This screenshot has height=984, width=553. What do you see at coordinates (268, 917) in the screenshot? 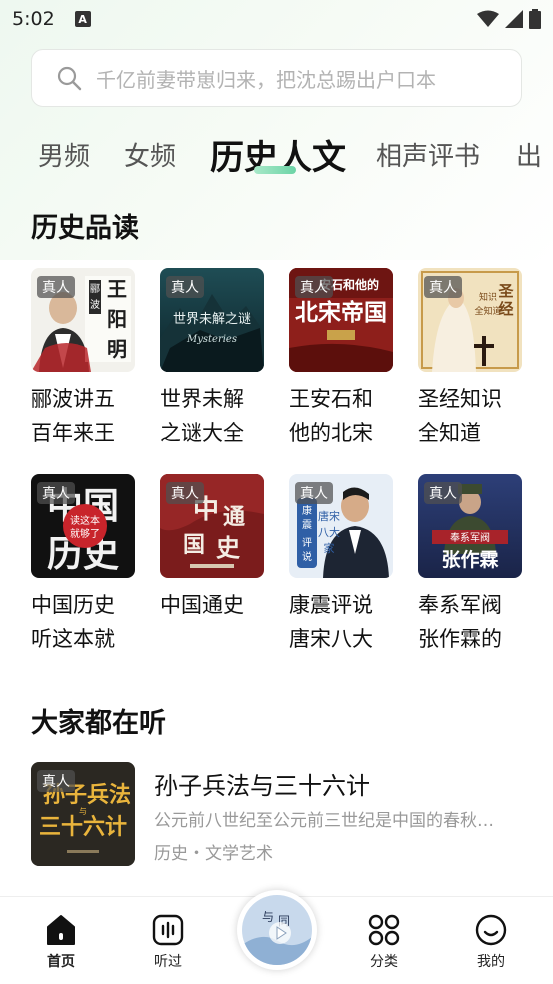
I see `svg-text: 与` at bounding box center [268, 917].